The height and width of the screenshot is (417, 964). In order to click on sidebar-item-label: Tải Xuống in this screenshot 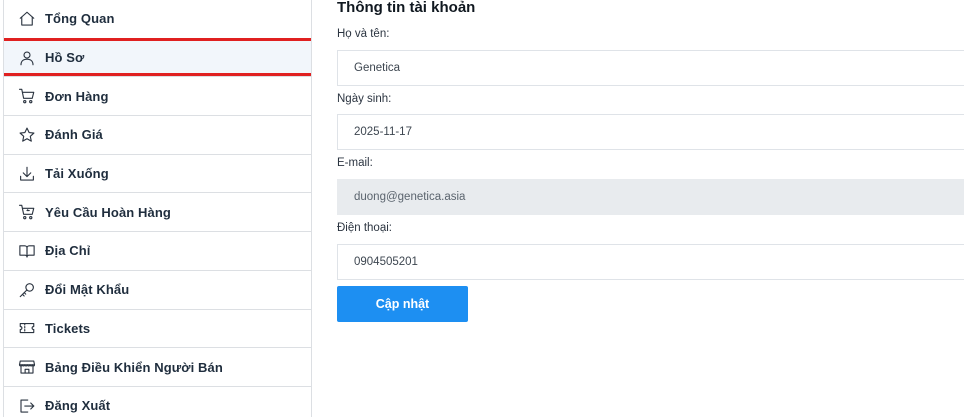, I will do `click(77, 174)`.